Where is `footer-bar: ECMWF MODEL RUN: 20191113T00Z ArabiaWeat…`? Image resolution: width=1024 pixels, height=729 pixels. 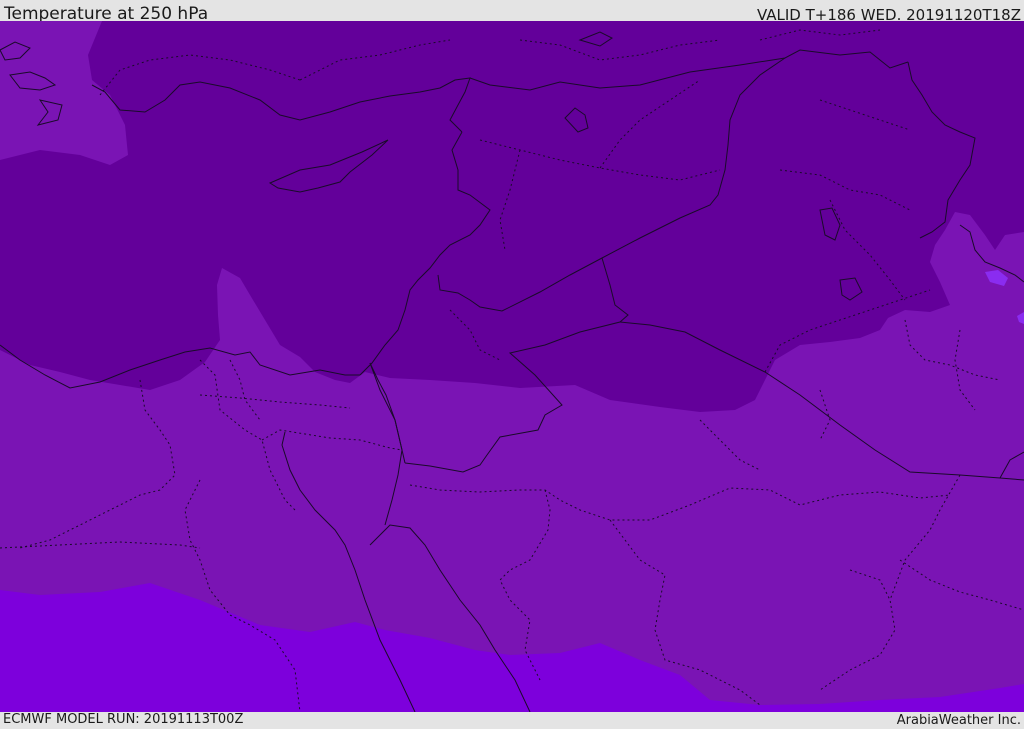
footer-bar: ECMWF MODEL RUN: 20191113T00Z ArabiaWeat… is located at coordinates (512, 720).